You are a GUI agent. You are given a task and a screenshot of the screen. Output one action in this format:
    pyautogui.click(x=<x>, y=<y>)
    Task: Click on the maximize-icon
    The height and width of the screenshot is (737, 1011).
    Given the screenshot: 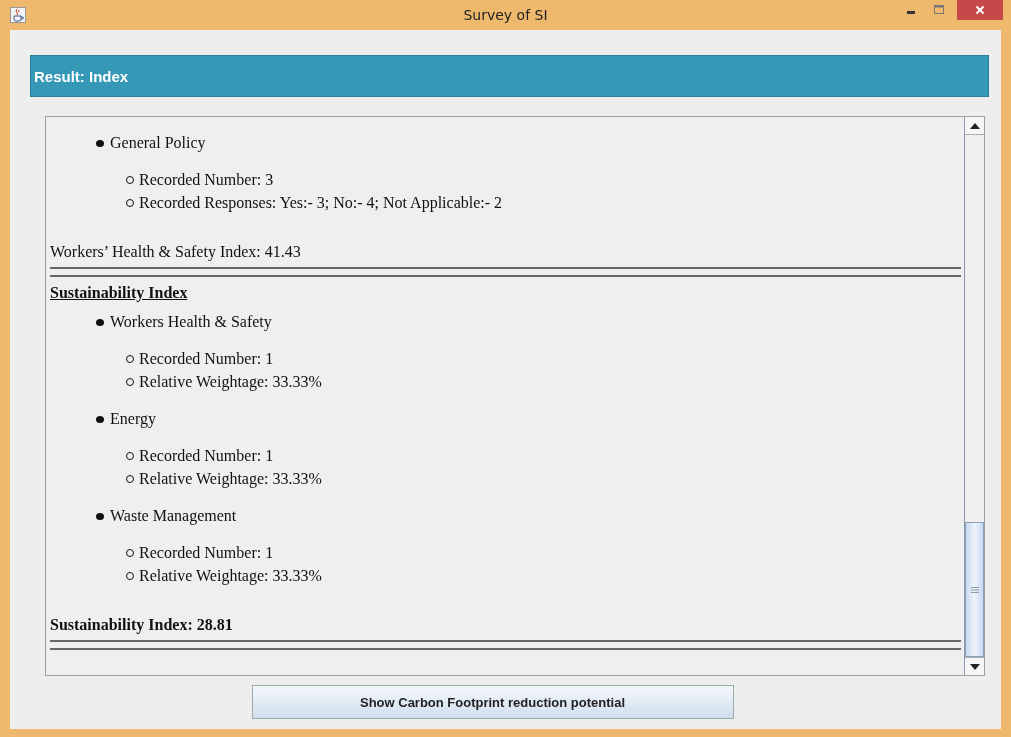 What is the action you would take?
    pyautogui.click(x=939, y=10)
    